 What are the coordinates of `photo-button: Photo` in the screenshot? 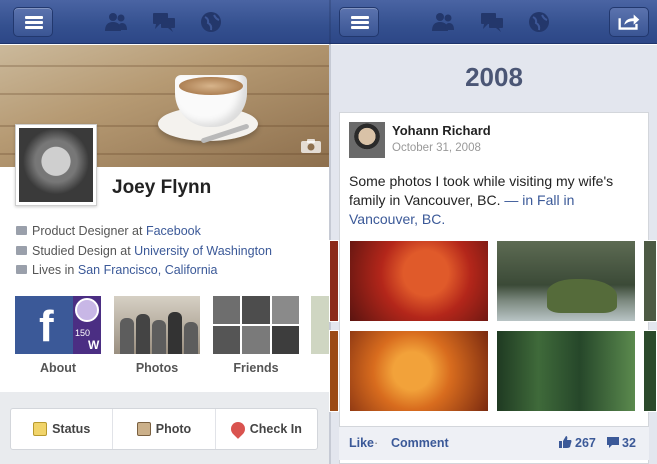 It's located at (164, 429).